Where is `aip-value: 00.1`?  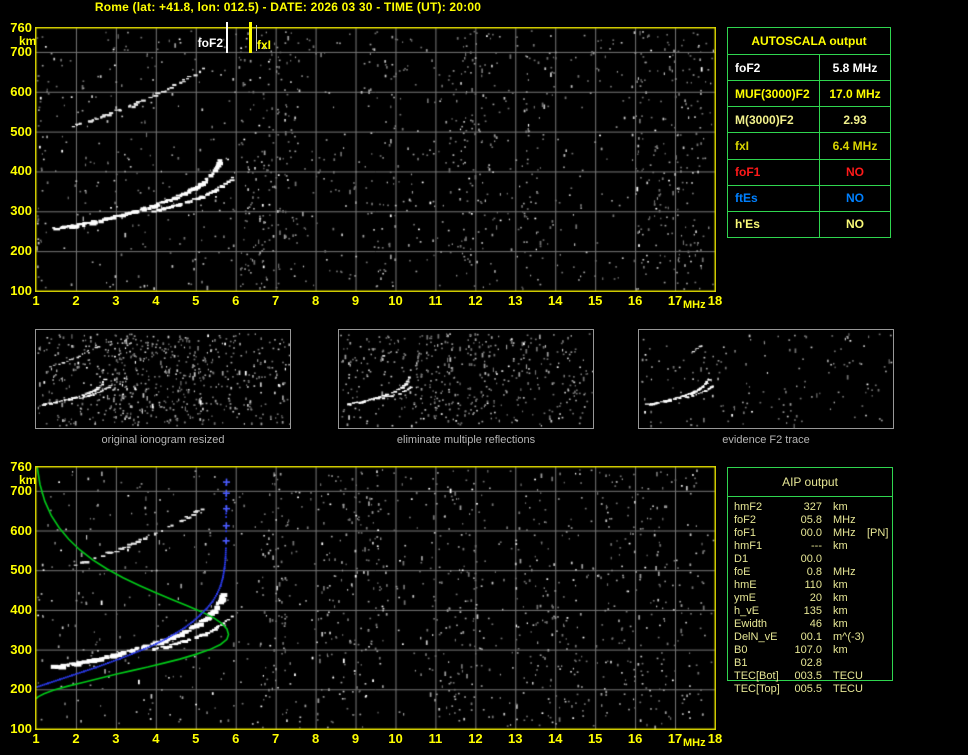 aip-value: 00.1 is located at coordinates (811, 637).